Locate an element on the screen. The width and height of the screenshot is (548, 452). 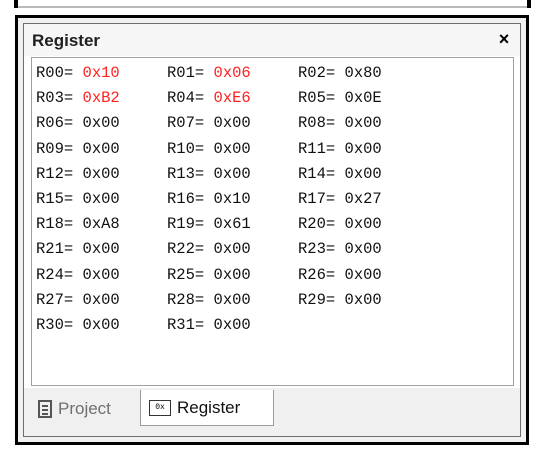
register-entry: R07= 0x00 is located at coordinates (232, 124).